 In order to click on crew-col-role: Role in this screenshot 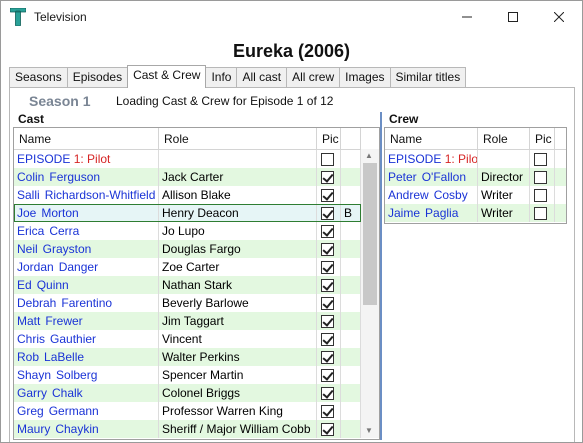, I will do `click(504, 139)`.